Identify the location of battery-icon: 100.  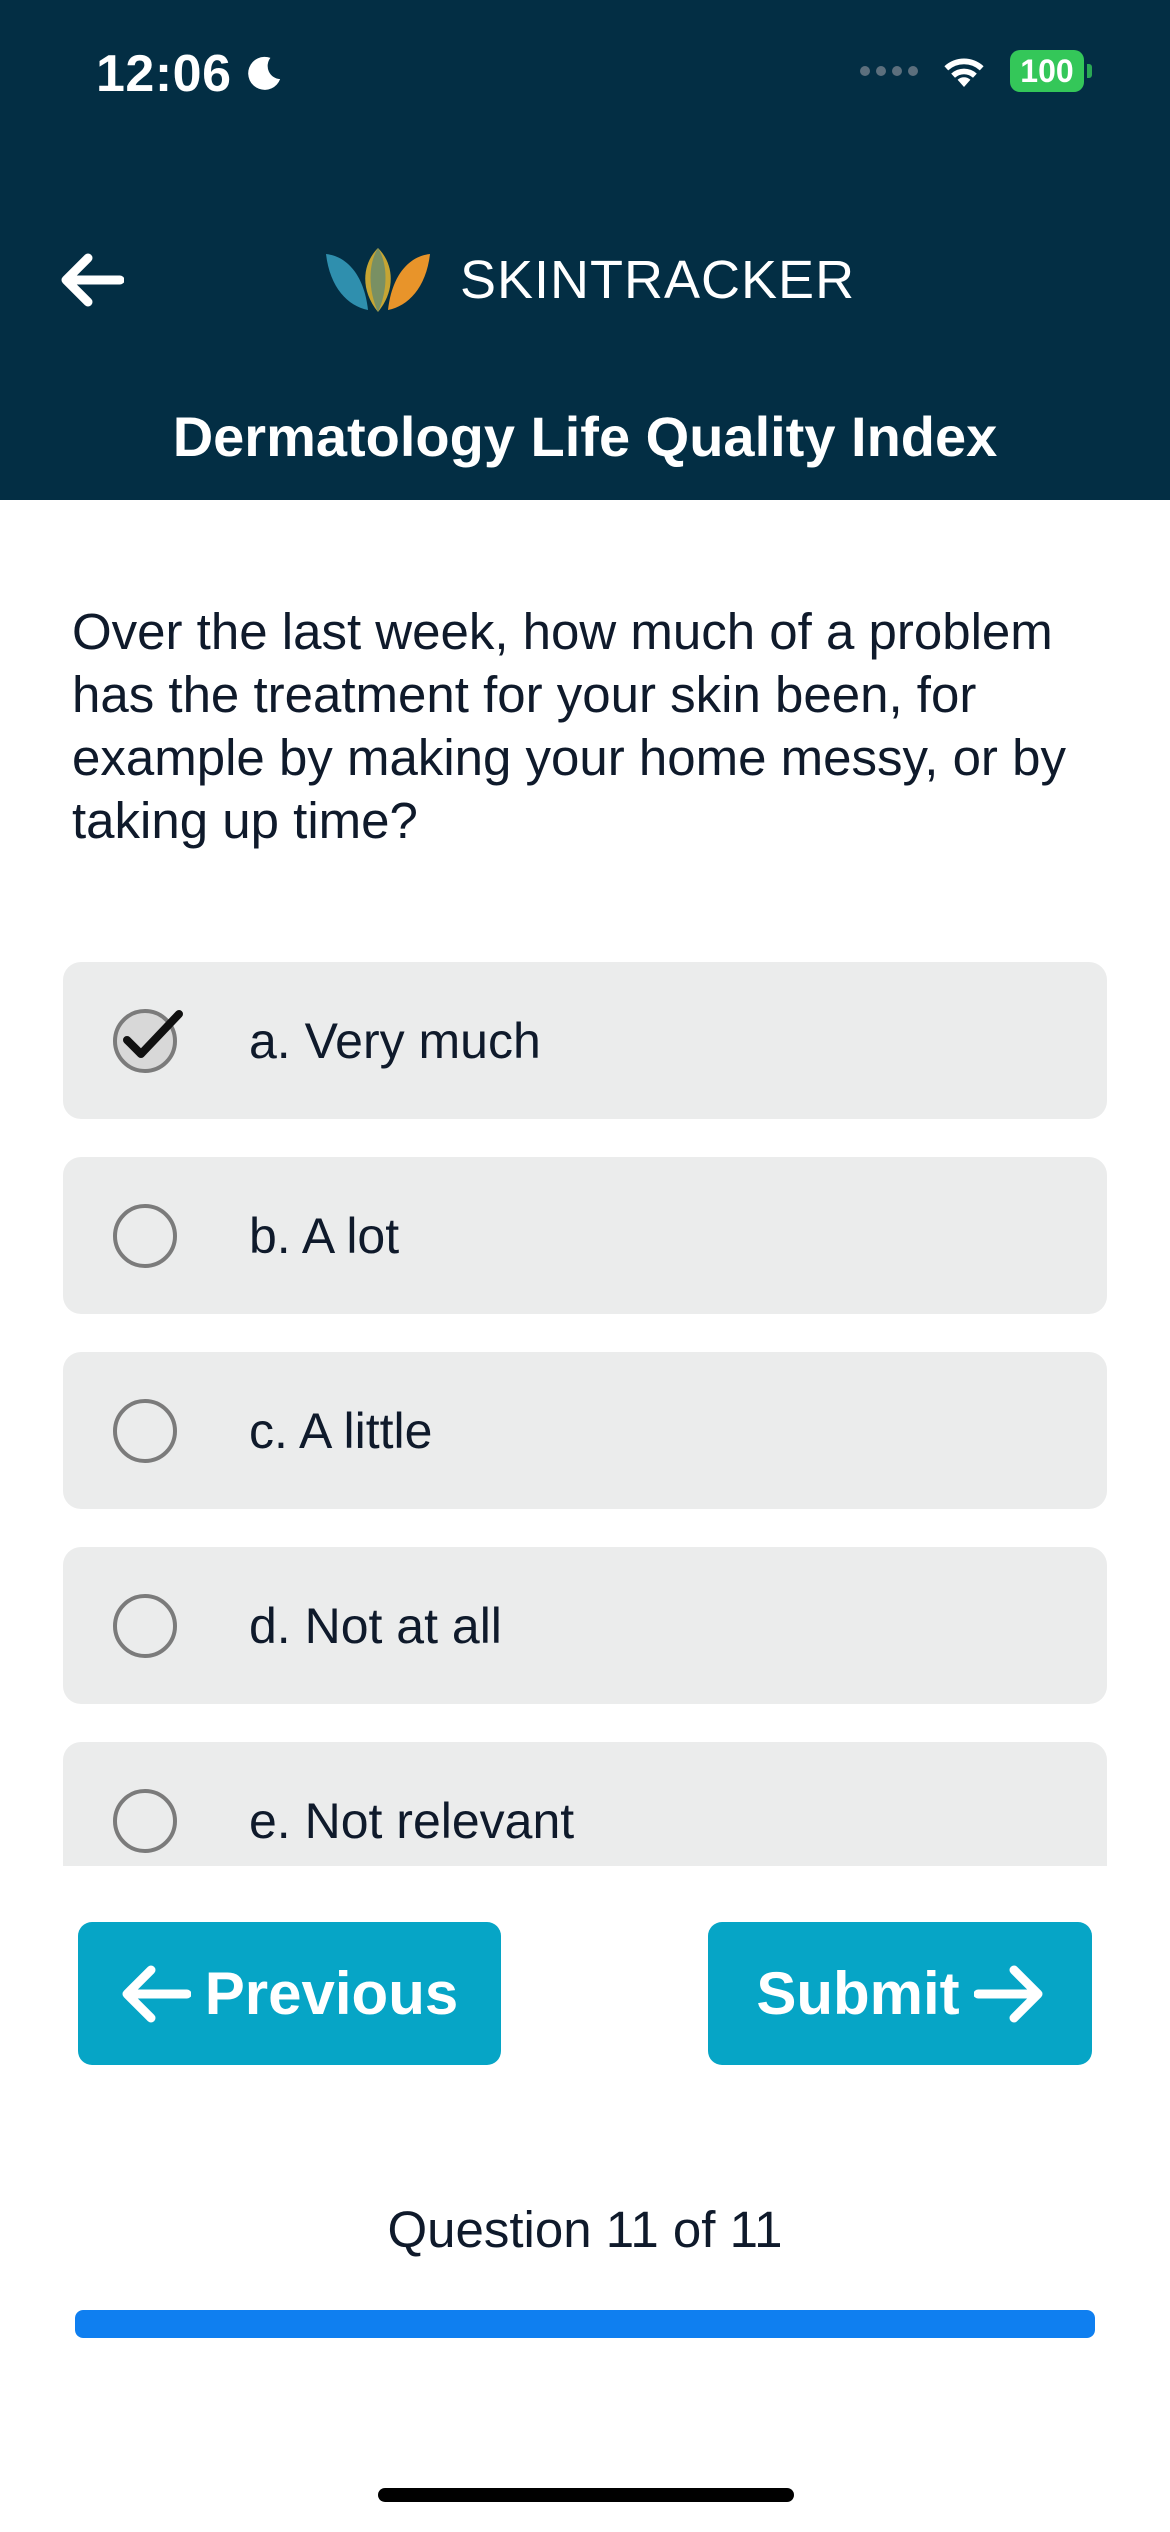
(1051, 71).